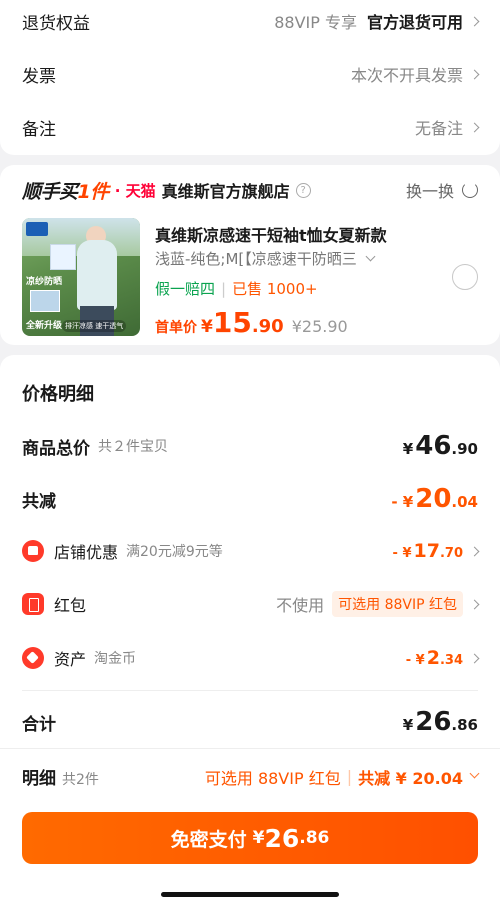  I want to click on help-icon: ?, so click(303, 190).